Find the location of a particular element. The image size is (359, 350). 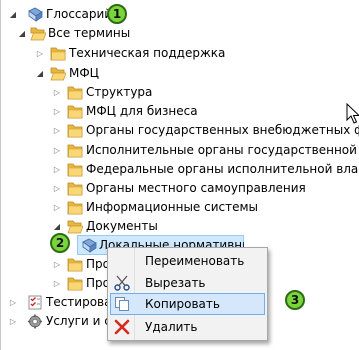

tree-node-tech-support: ▷ Техническая поддержка is located at coordinates (131, 53).